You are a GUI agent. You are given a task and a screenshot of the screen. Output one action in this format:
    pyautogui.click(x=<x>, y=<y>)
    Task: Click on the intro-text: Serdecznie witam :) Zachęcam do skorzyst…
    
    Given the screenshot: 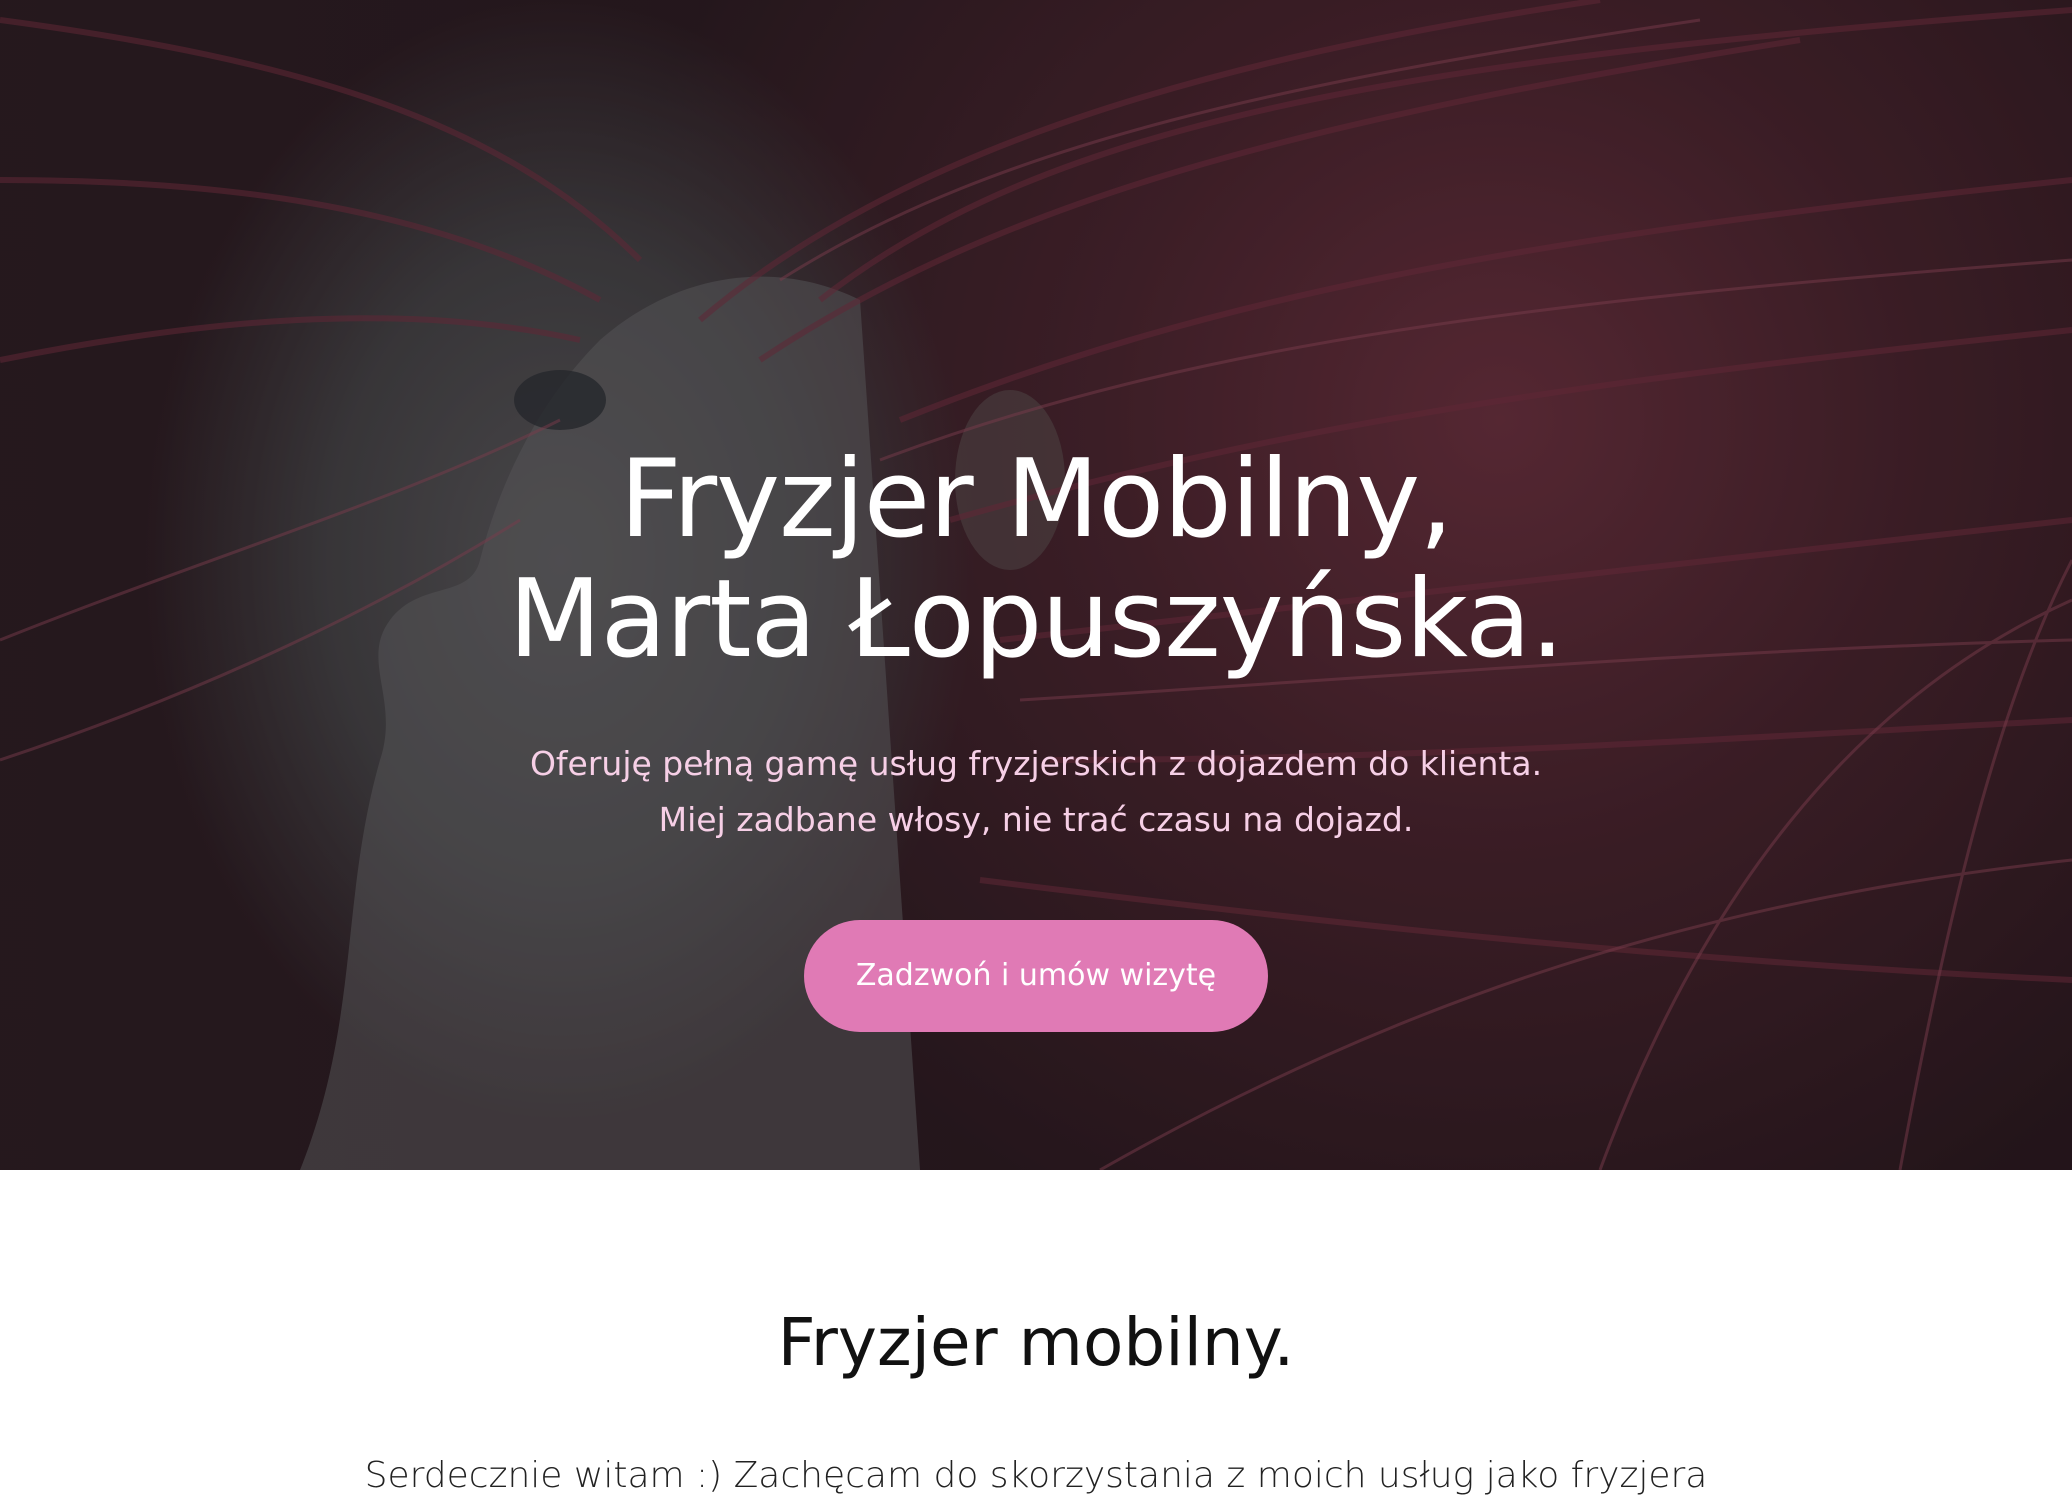 What is the action you would take?
    pyautogui.click(x=1036, y=1475)
    